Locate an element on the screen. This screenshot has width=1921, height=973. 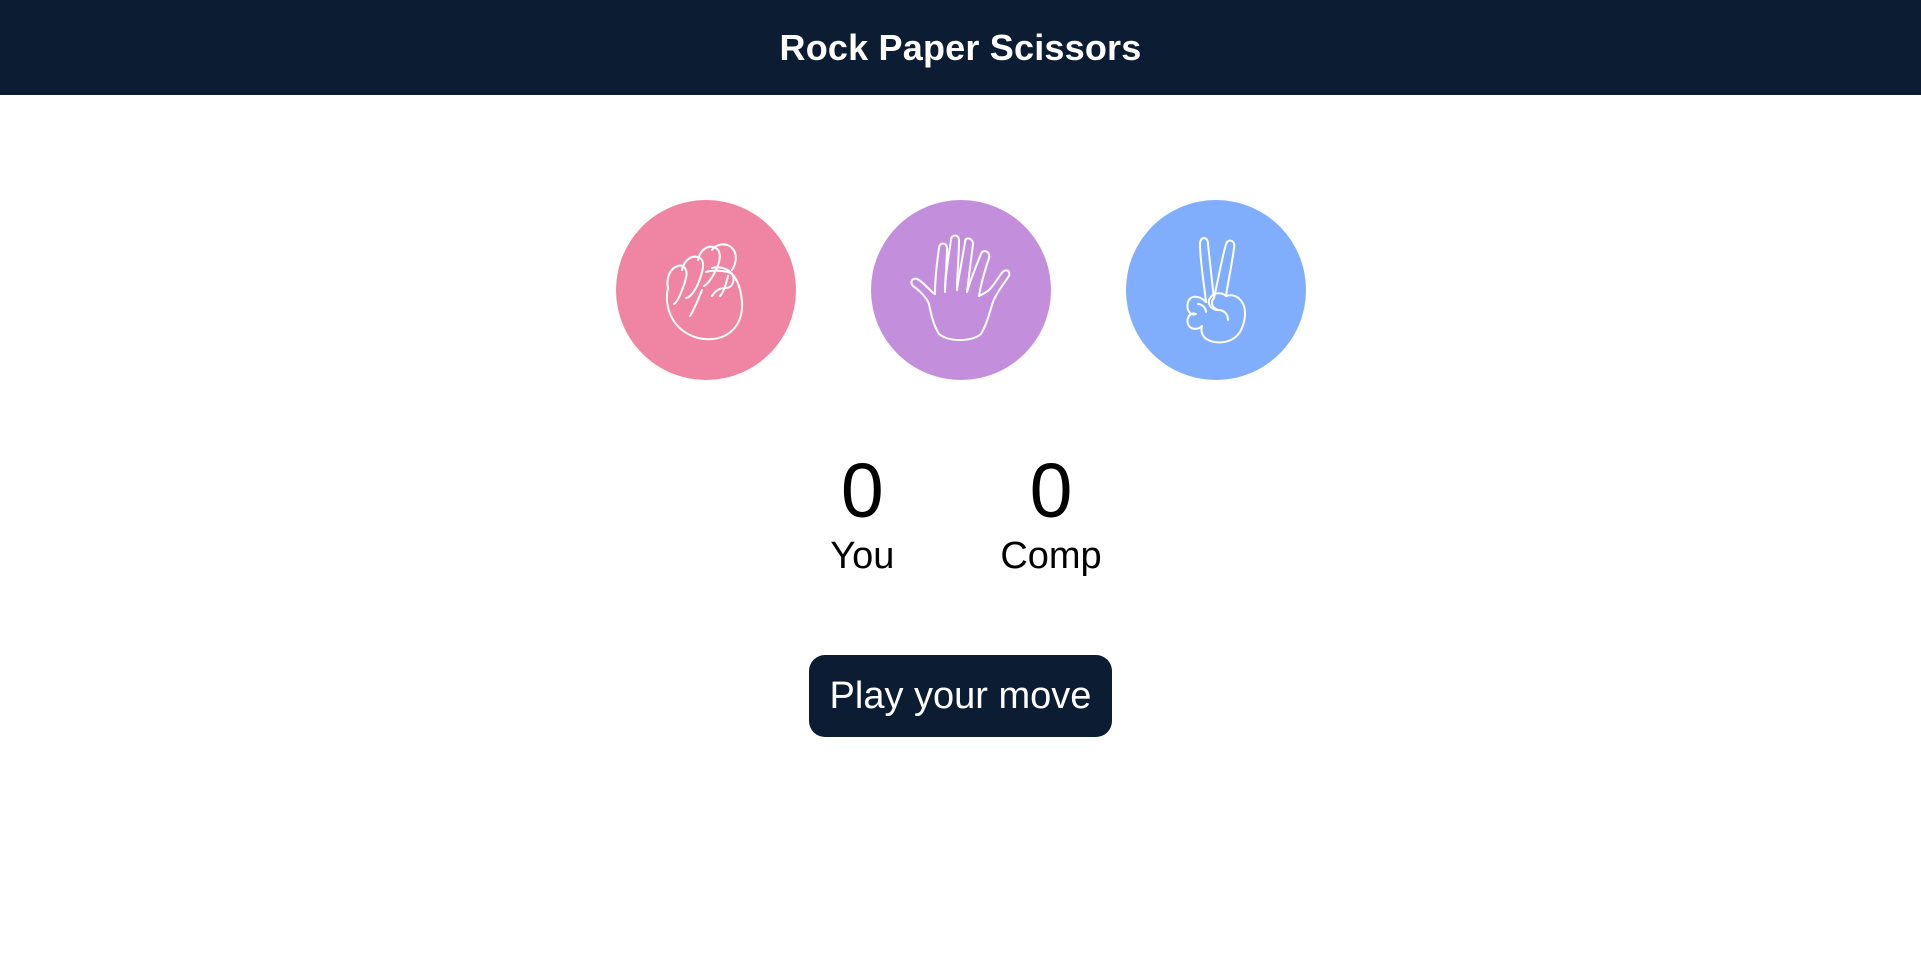
app-header: Rock Paper Scissors is located at coordinates (960, 47).